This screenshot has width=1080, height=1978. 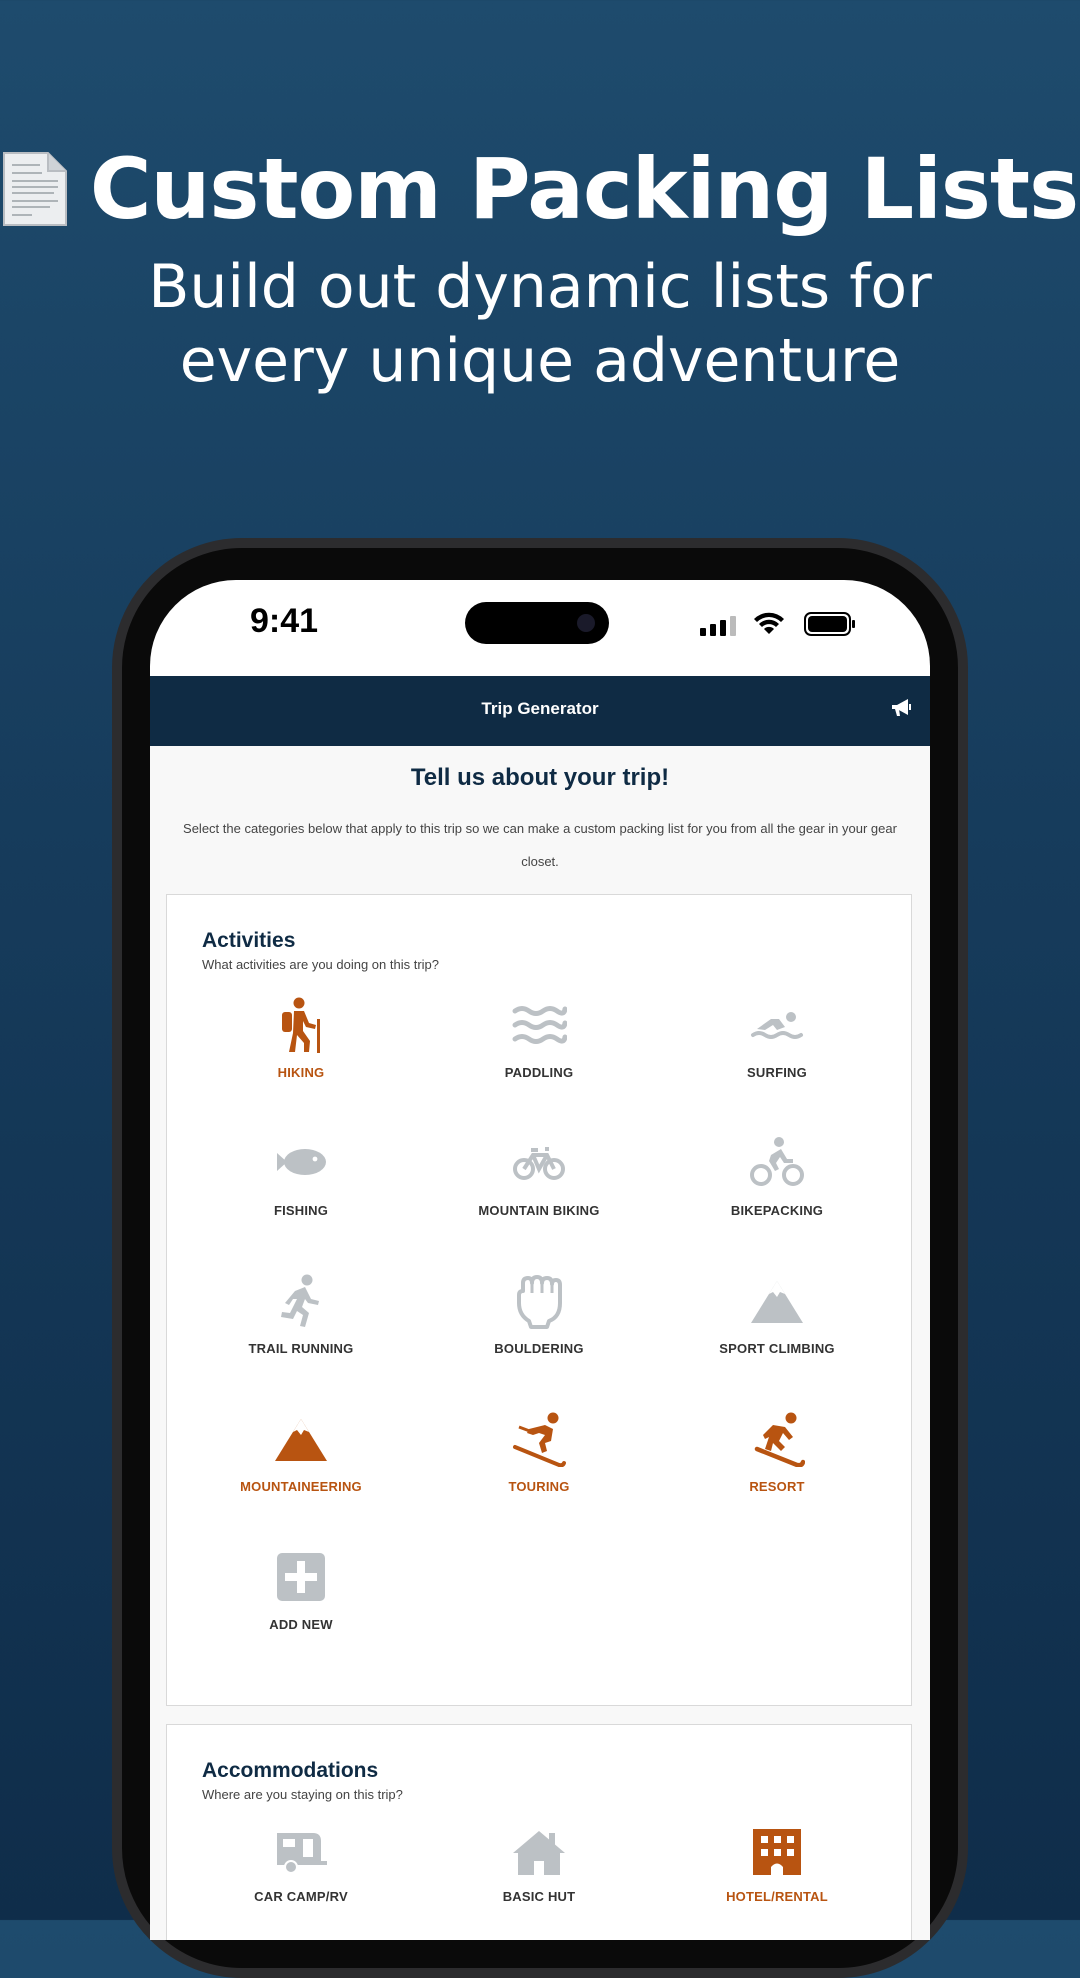 I want to click on activity-trail-running: TRAIL RUNNING, so click(x=301, y=1314).